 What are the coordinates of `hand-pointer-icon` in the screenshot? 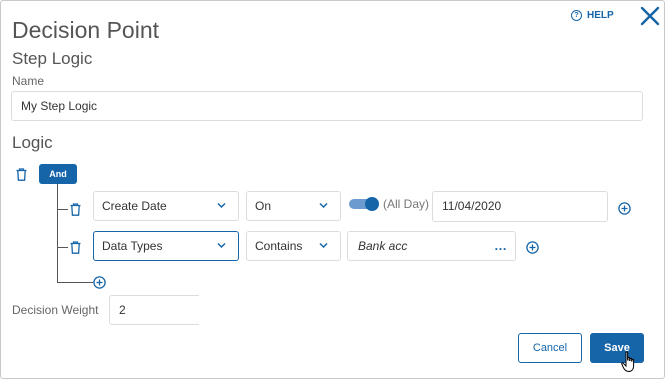 It's located at (628, 362).